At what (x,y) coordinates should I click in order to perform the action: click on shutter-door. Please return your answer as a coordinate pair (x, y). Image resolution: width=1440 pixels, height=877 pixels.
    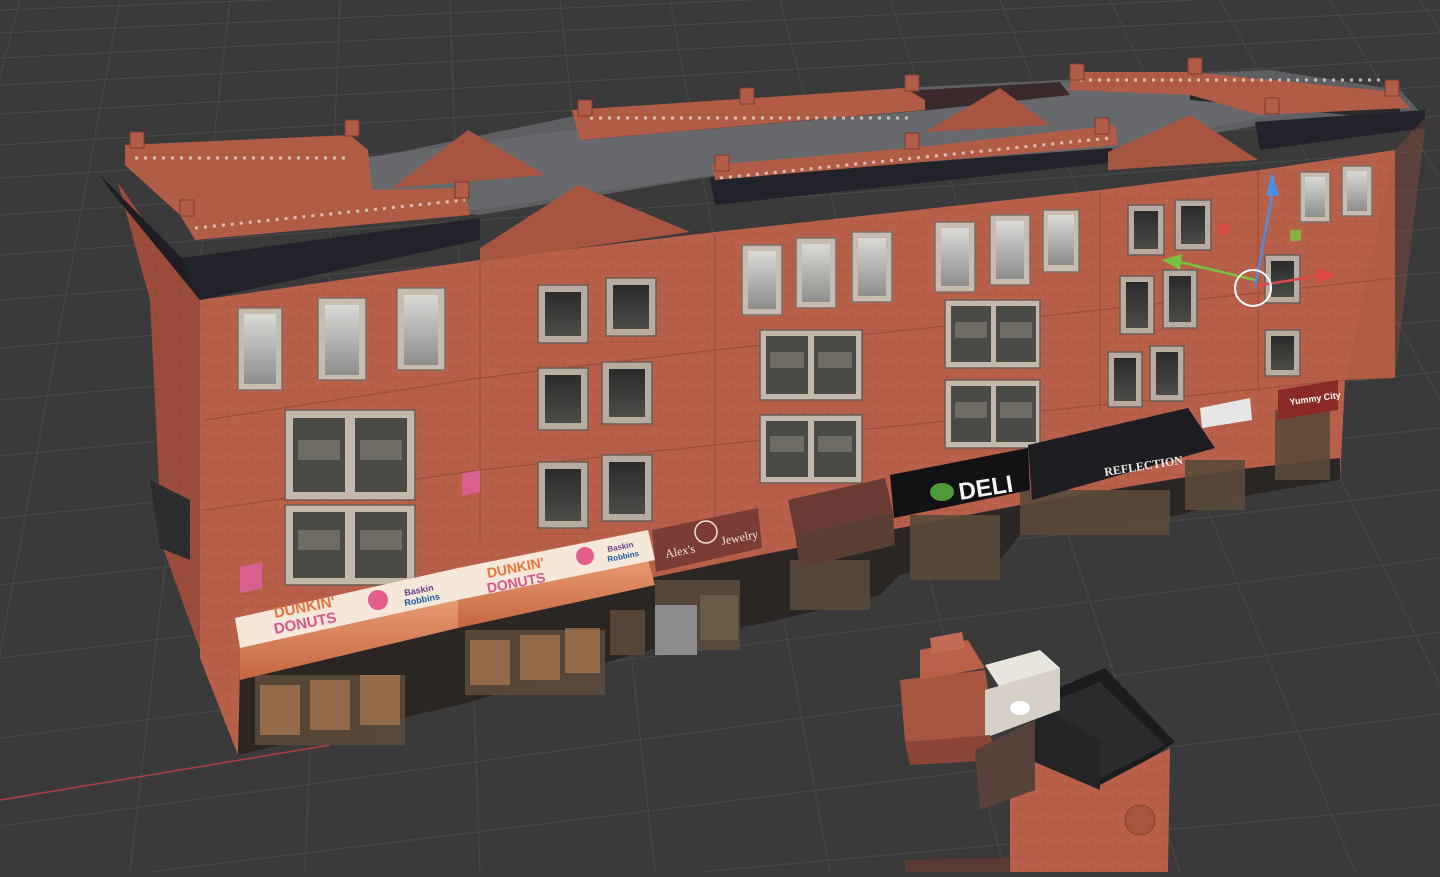
    Looking at the image, I should click on (676, 630).